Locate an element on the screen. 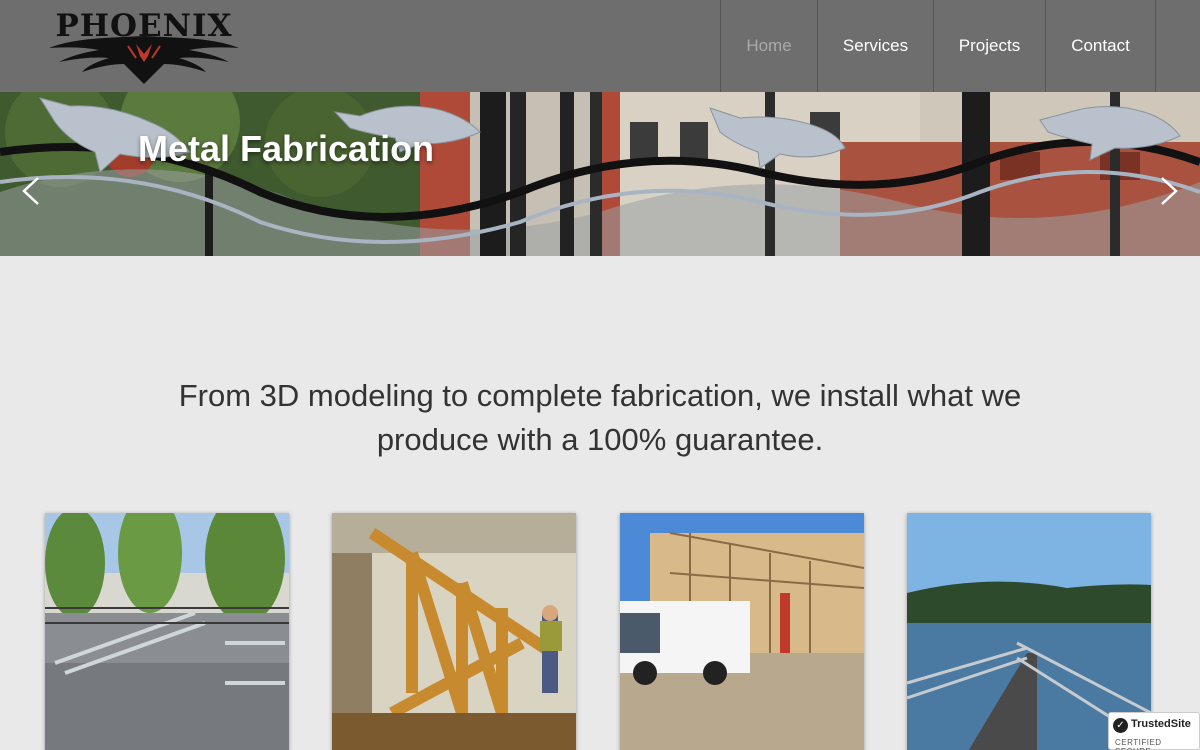 The width and height of the screenshot is (1200, 750). site-header: PHOENIX Home Services Projects Contact is located at coordinates (600, 46).